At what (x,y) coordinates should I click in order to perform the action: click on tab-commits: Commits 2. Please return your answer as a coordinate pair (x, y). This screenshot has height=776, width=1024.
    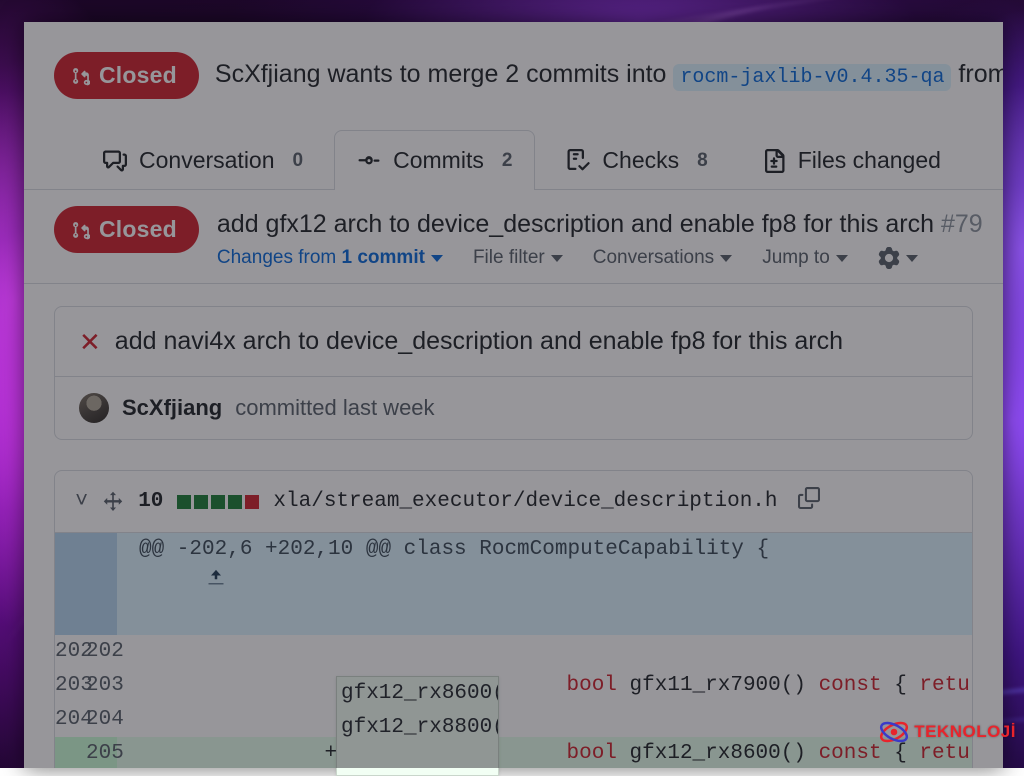
    Looking at the image, I should click on (434, 160).